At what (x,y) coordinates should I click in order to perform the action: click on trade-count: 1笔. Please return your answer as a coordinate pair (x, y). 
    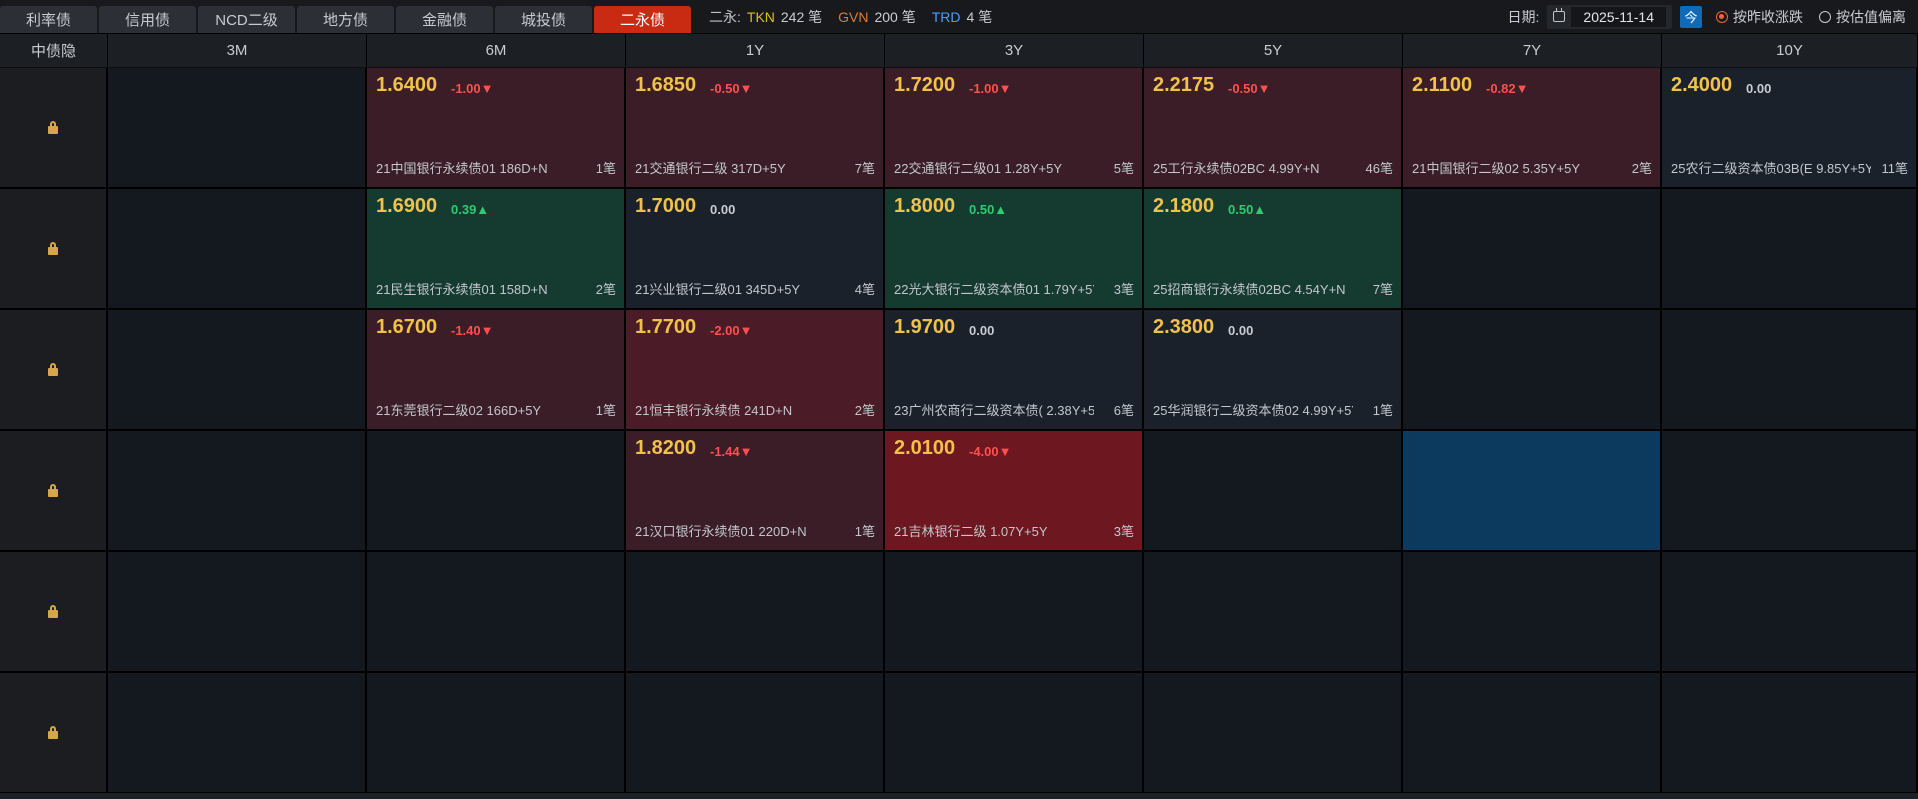
    Looking at the image, I should click on (605, 410).